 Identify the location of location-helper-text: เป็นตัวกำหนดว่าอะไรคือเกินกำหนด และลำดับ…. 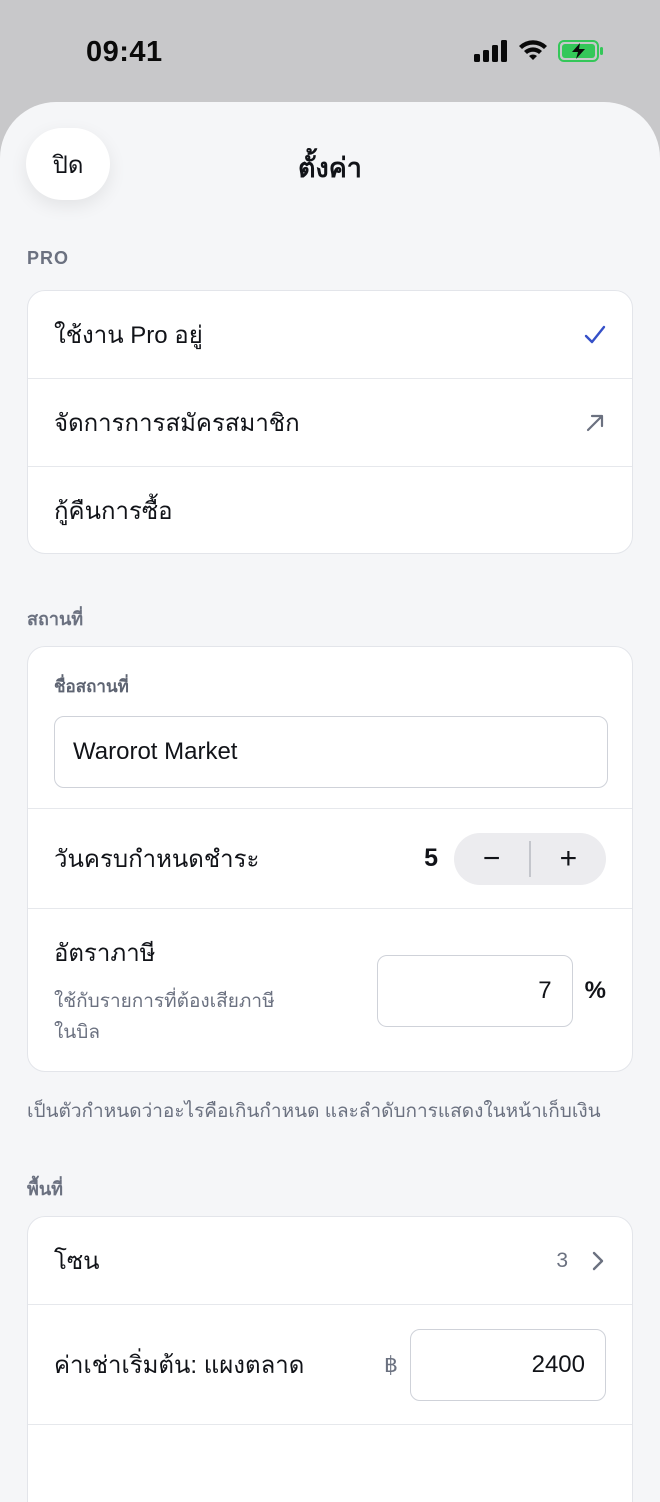
(314, 1111).